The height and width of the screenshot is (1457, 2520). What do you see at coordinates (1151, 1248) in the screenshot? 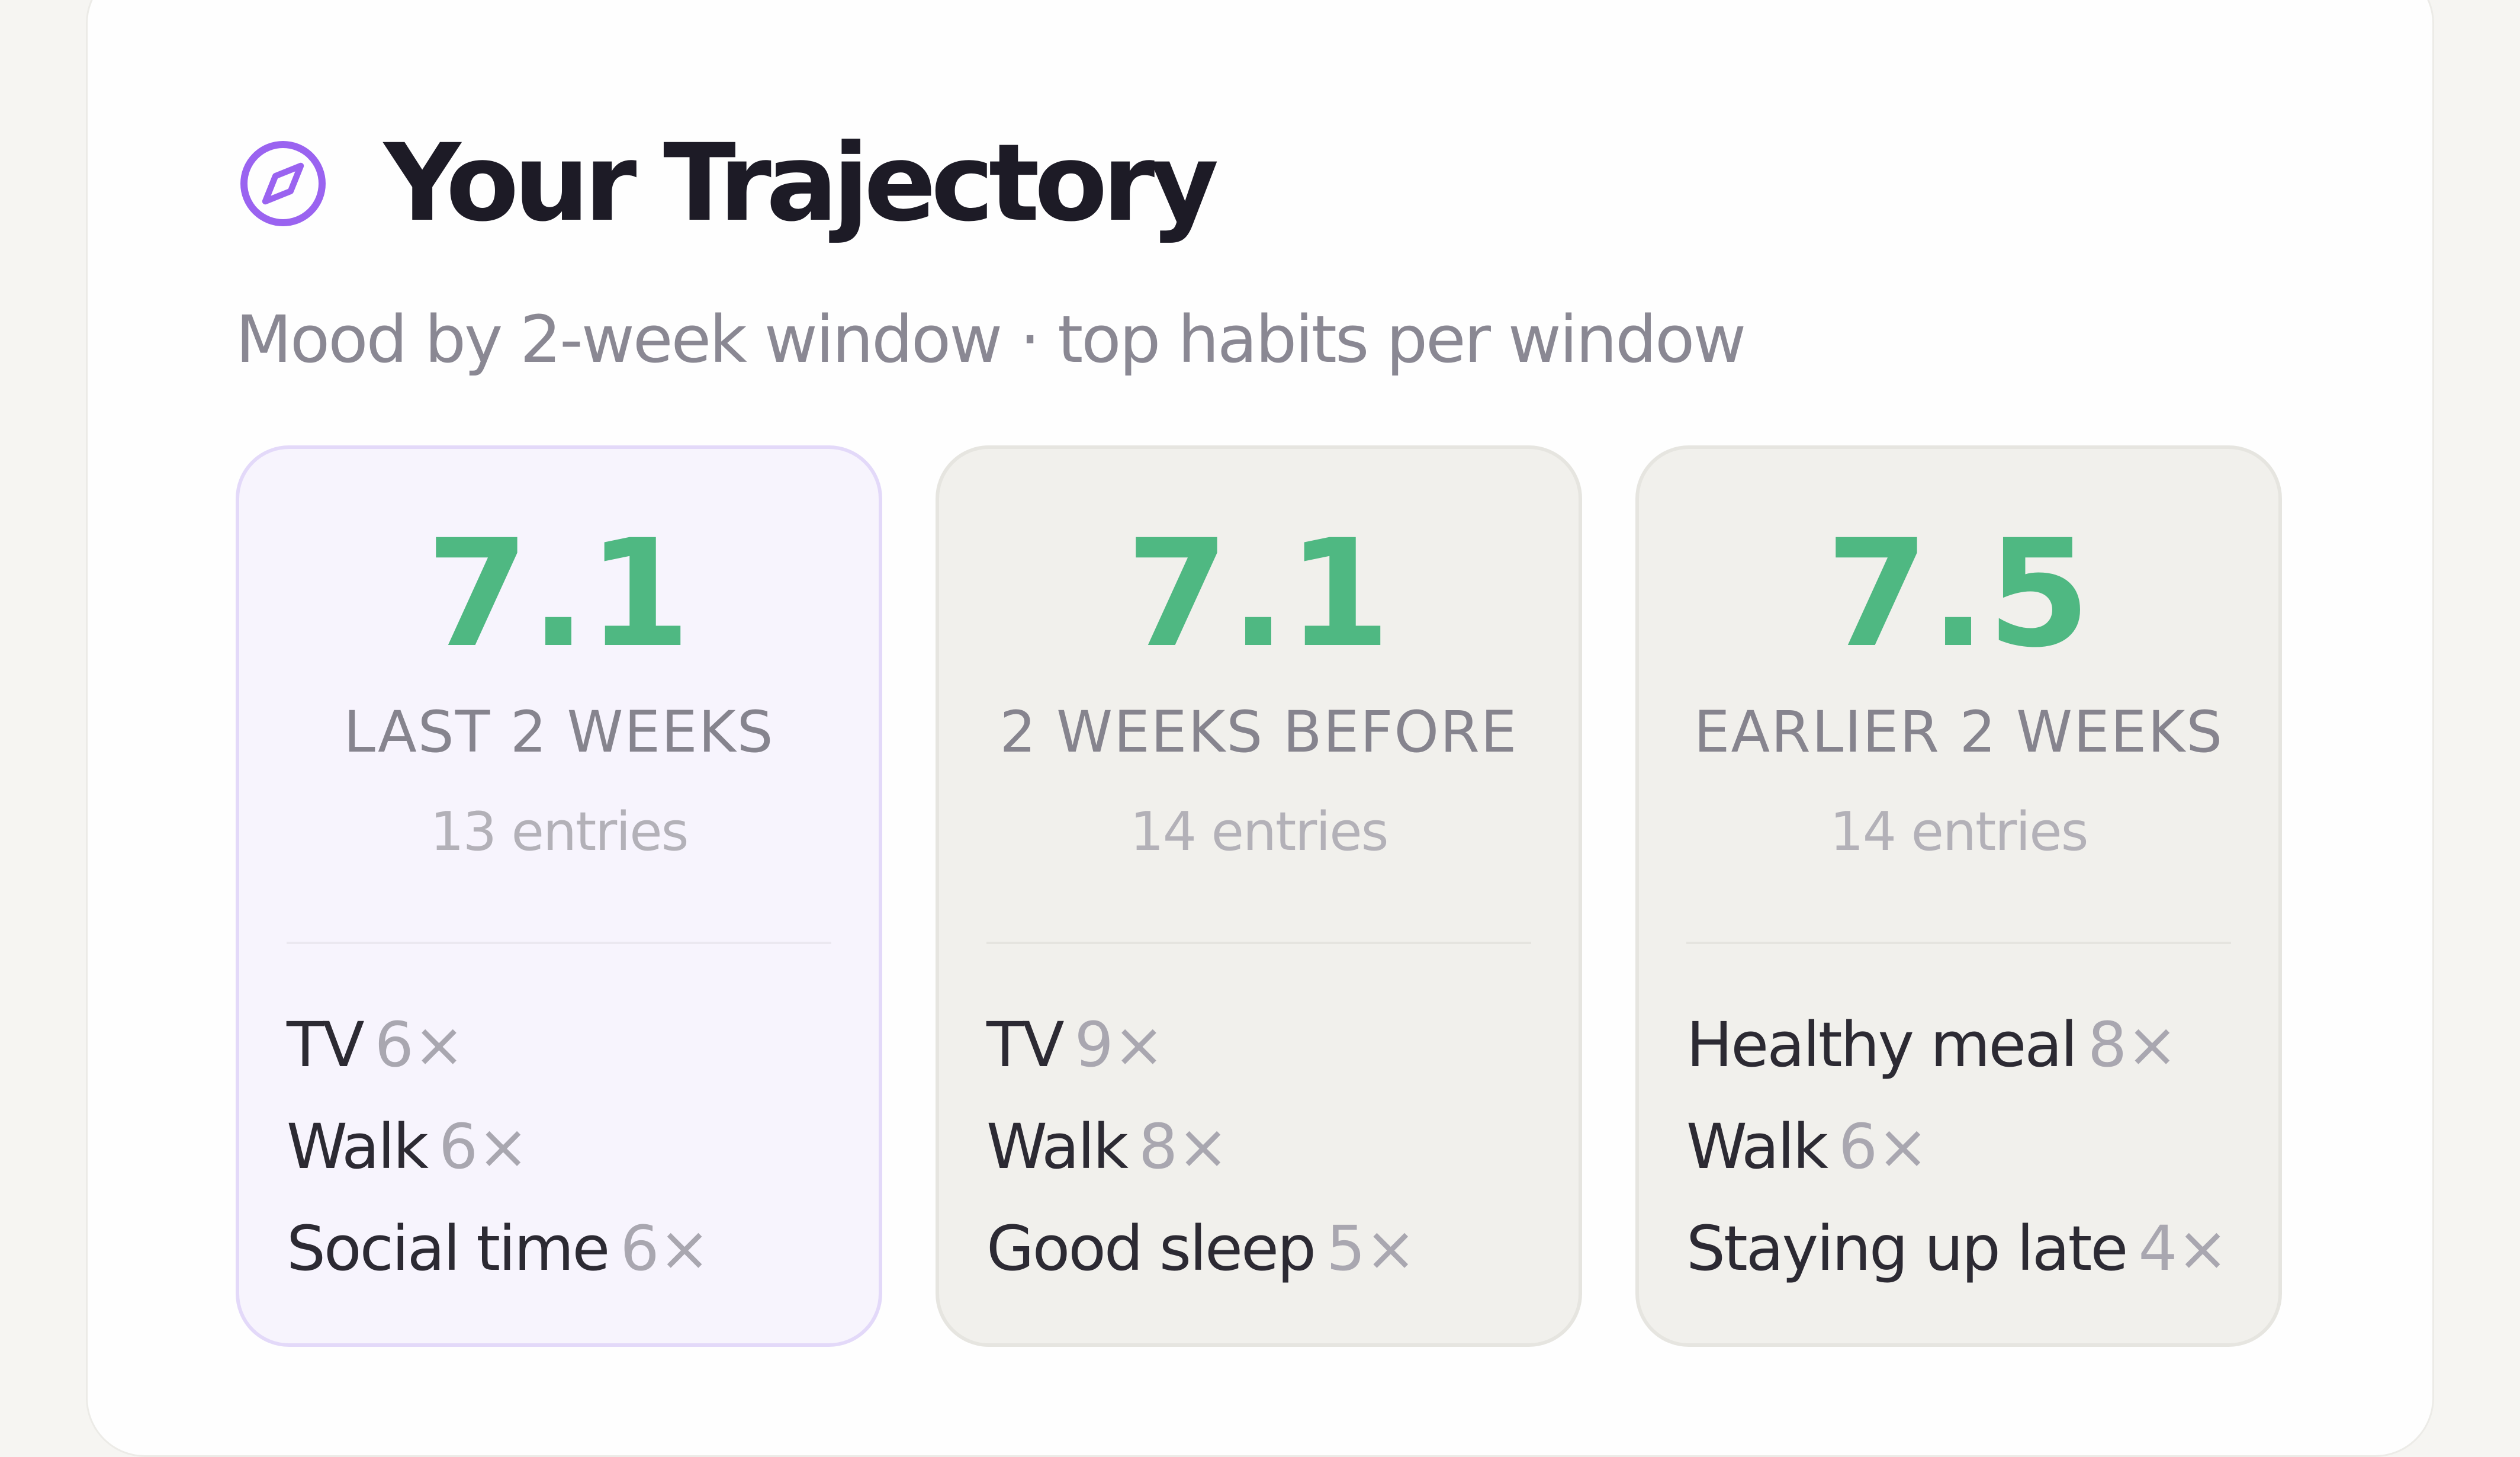
I see `habit-name: Good sleep` at bounding box center [1151, 1248].